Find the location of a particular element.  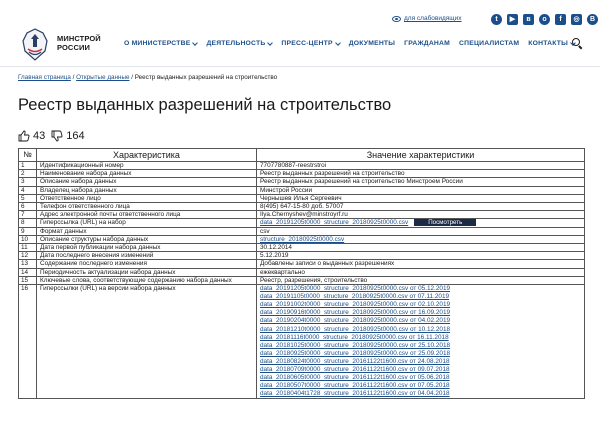

thumbs-down-icon is located at coordinates (57, 136).